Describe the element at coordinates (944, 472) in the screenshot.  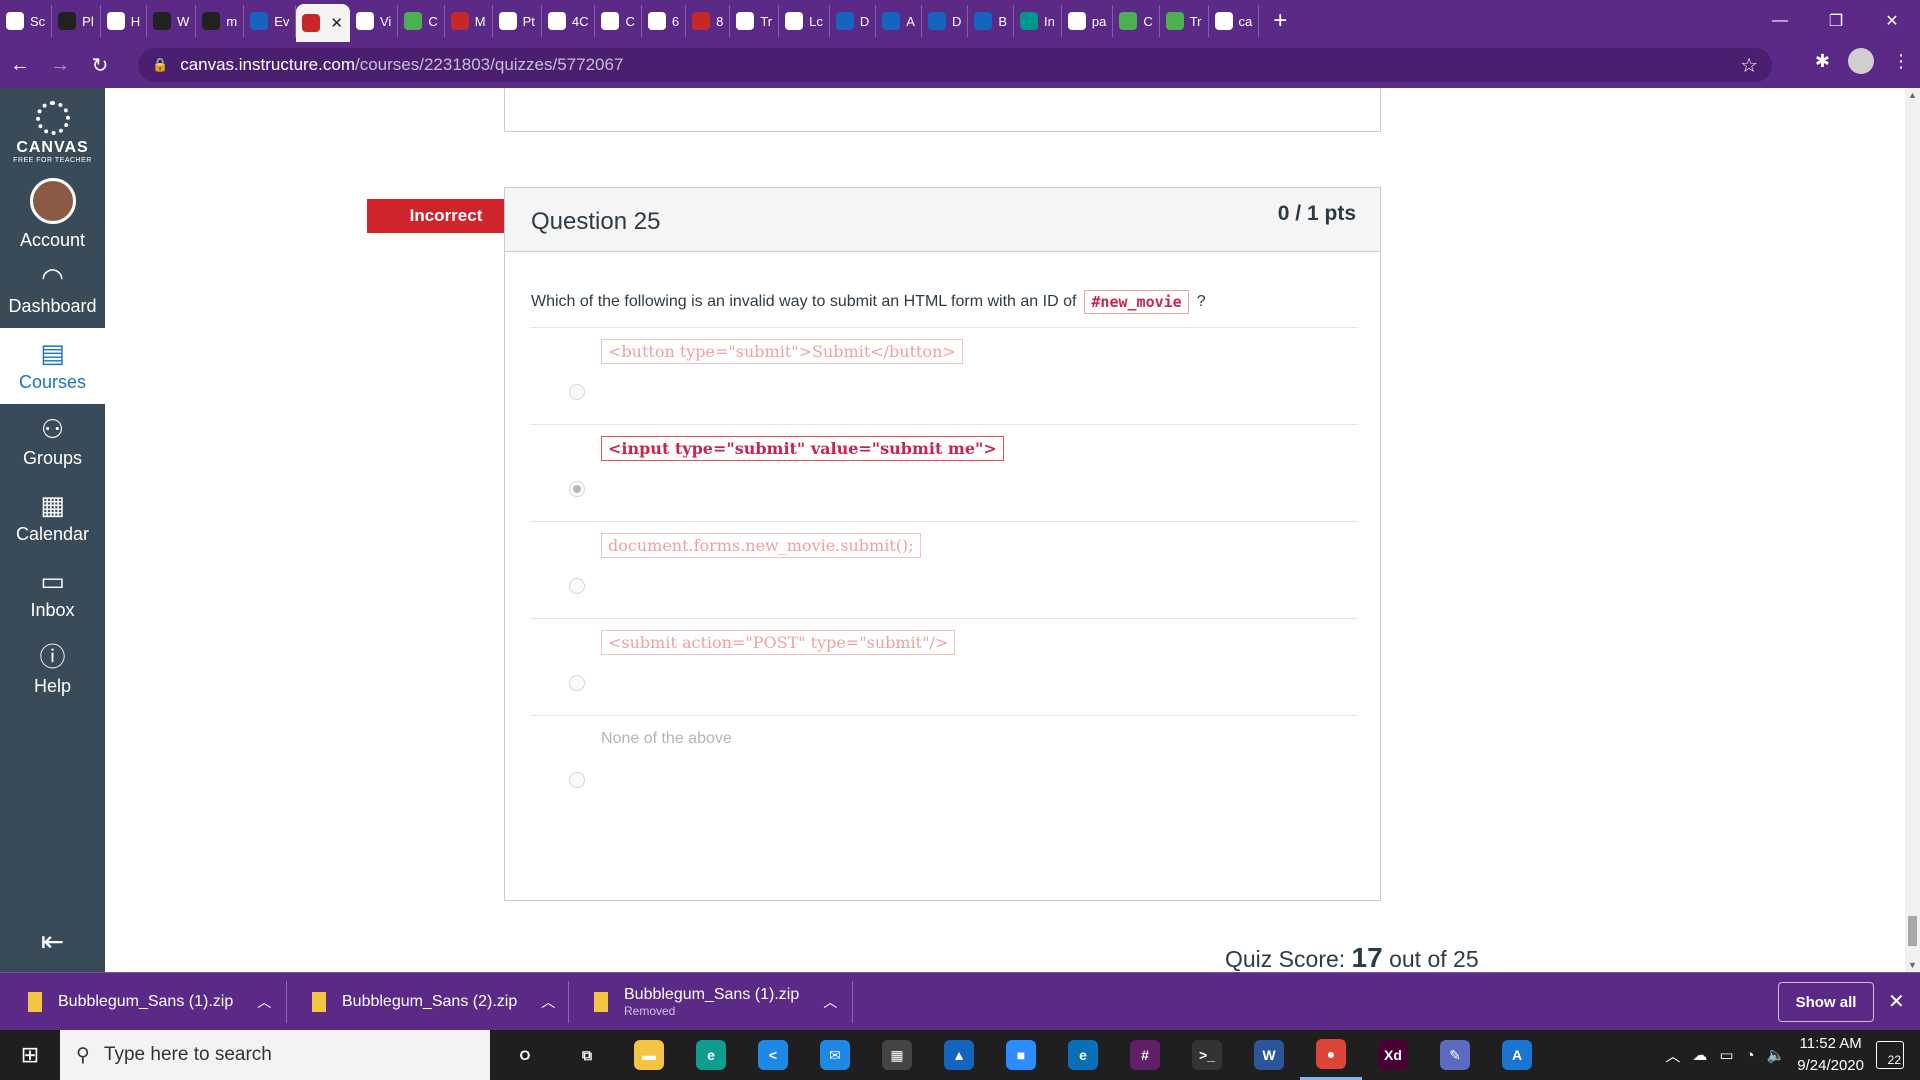
I see `answer-option: <input type="submit" value="submit me">` at that location.